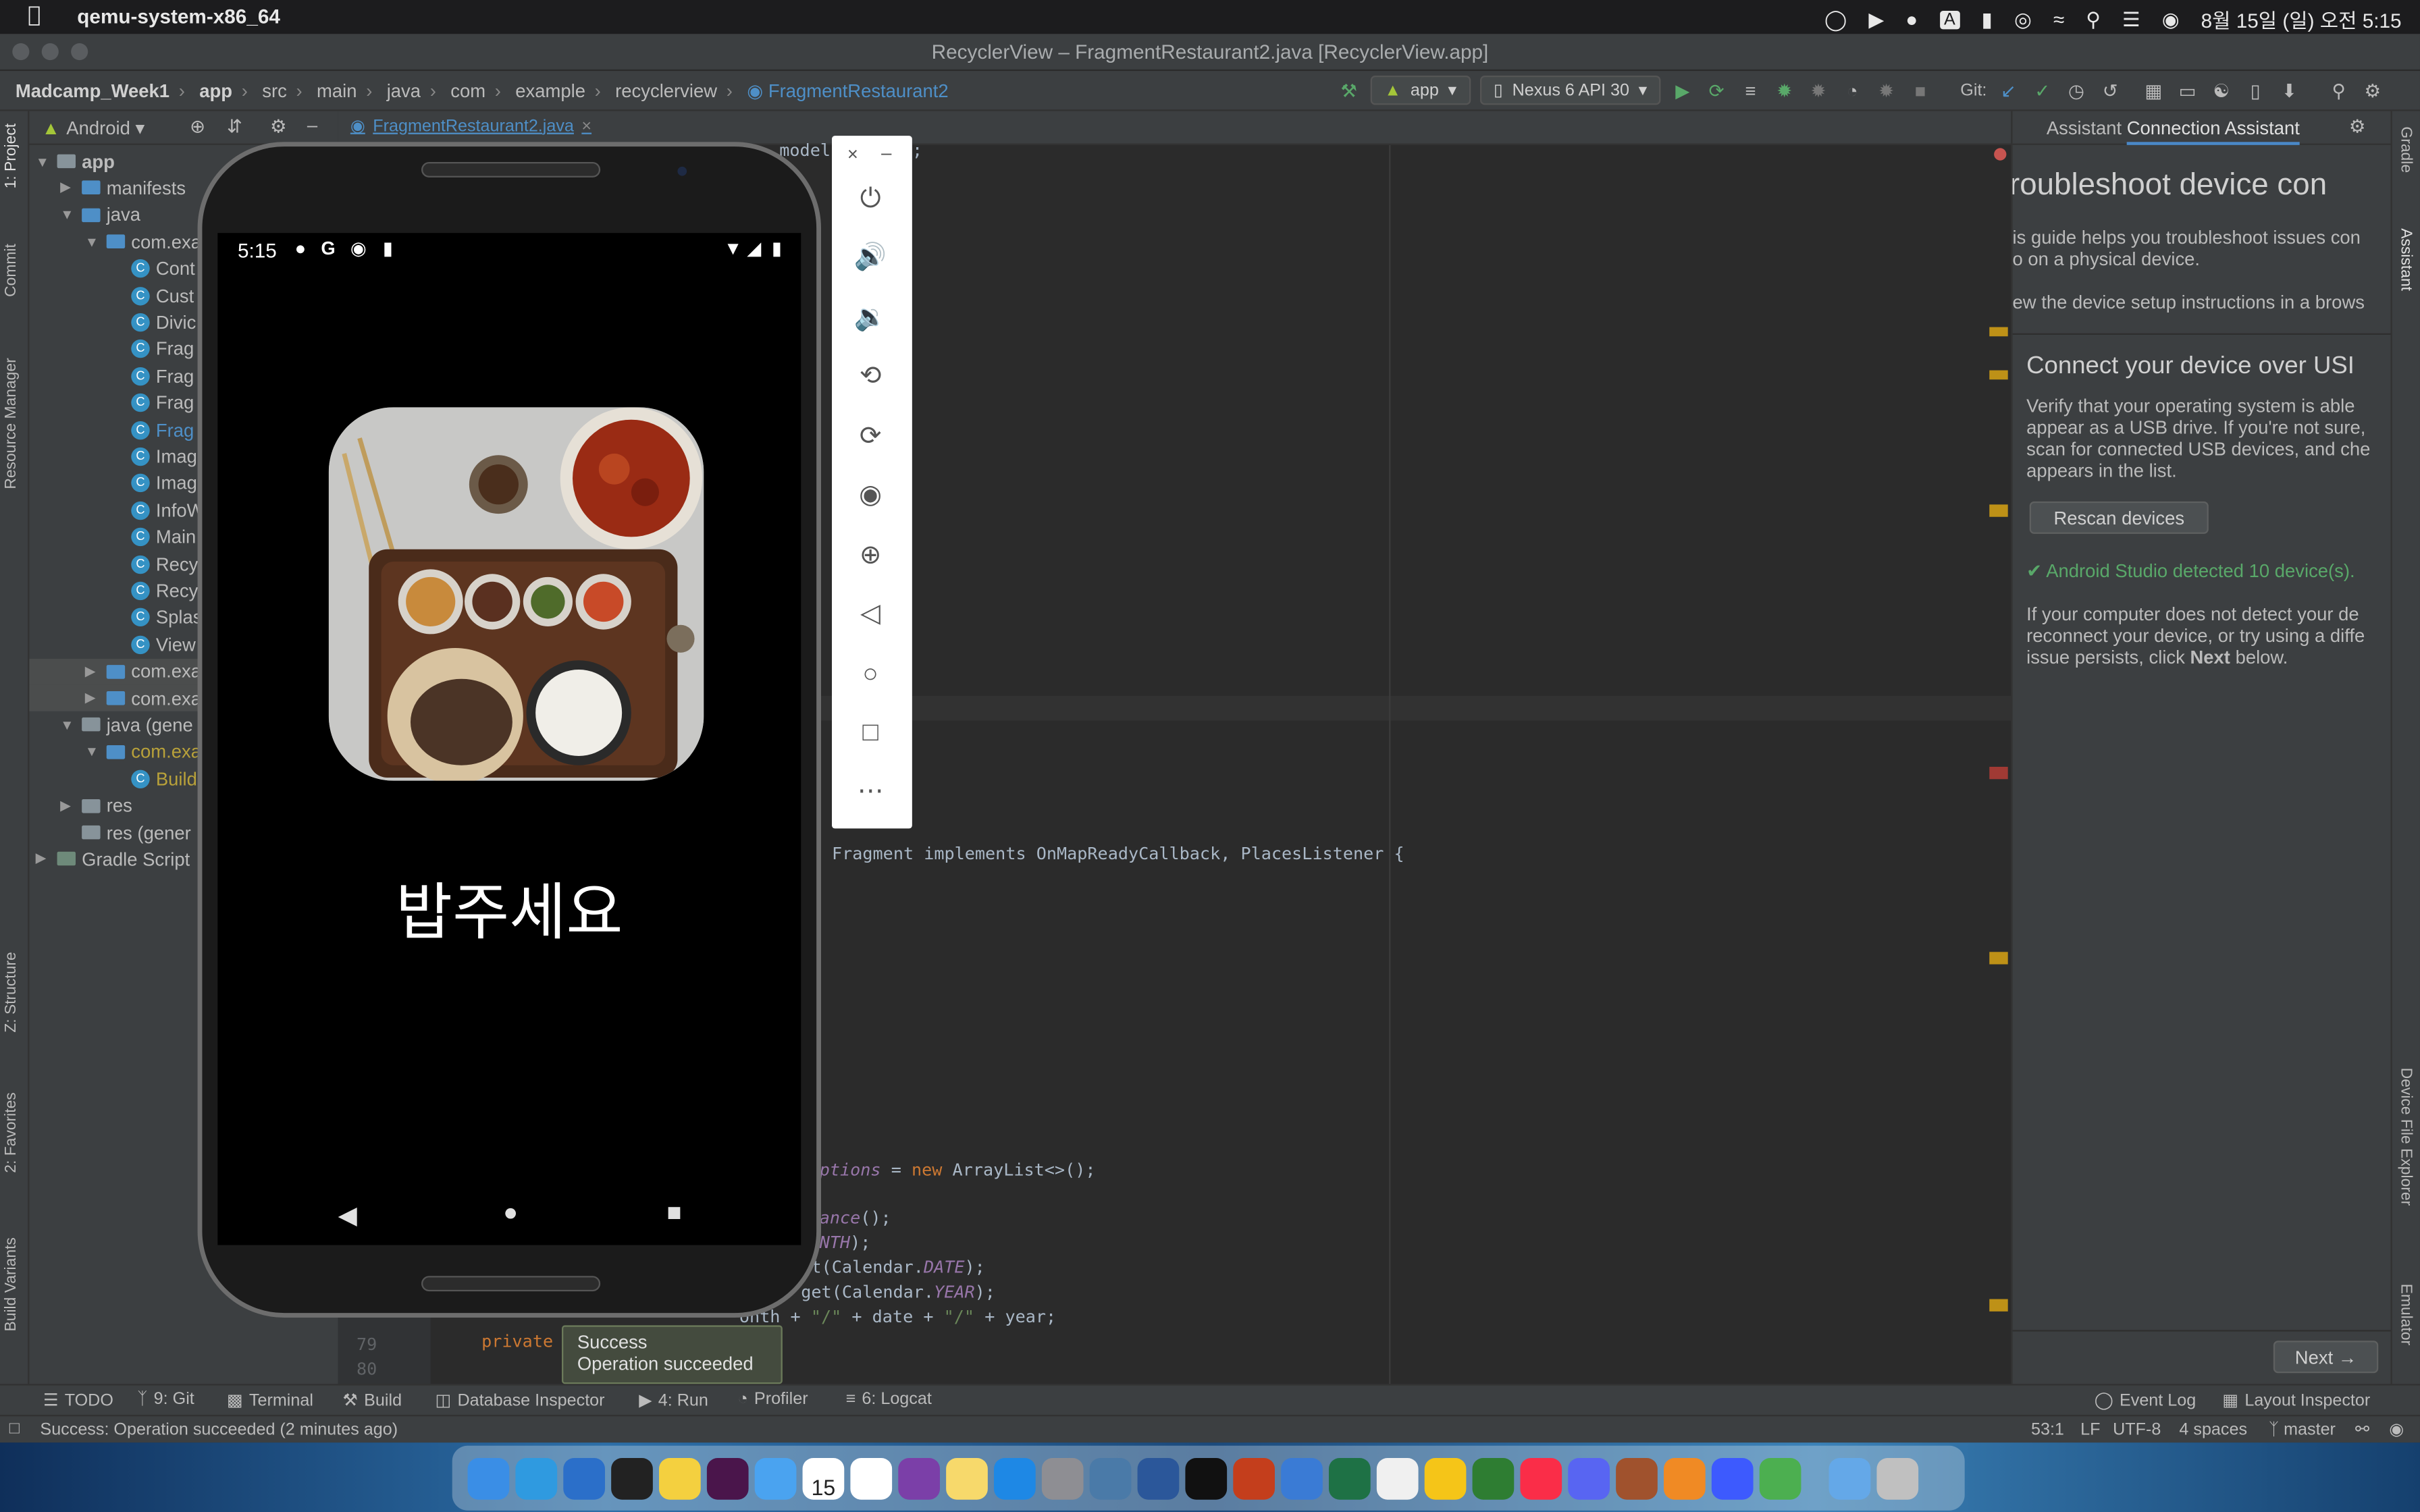  Describe the element at coordinates (156, 510) in the screenshot. I see `tree-item: C InfoW` at that location.